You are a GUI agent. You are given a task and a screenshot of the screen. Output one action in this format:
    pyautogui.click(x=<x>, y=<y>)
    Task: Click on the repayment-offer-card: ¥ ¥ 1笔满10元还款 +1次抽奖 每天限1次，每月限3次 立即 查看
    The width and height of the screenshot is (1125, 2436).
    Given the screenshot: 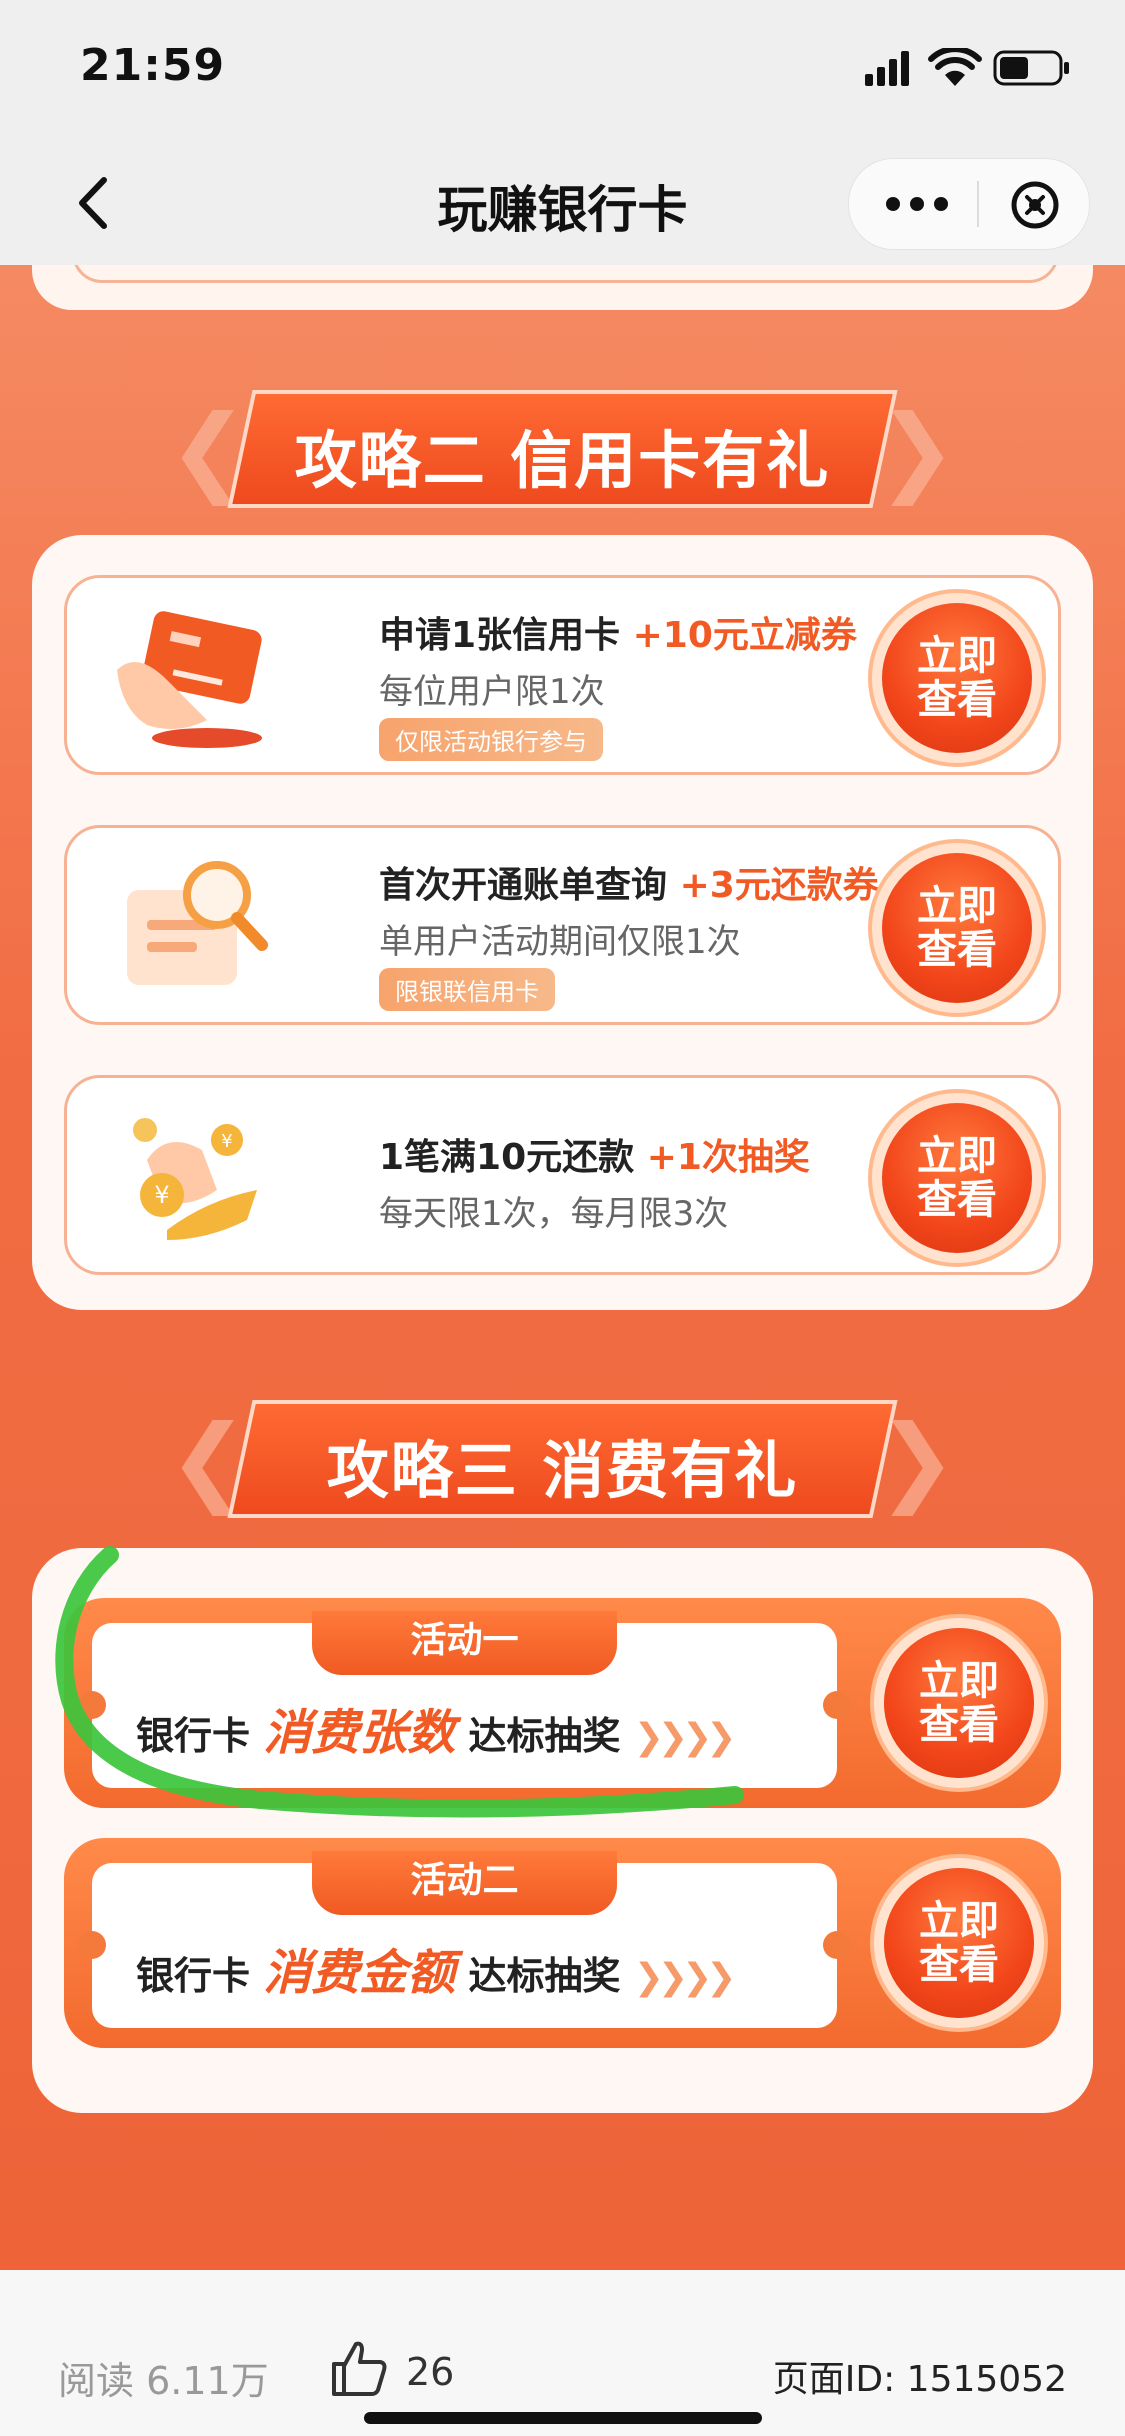 What is the action you would take?
    pyautogui.click(x=562, y=1175)
    